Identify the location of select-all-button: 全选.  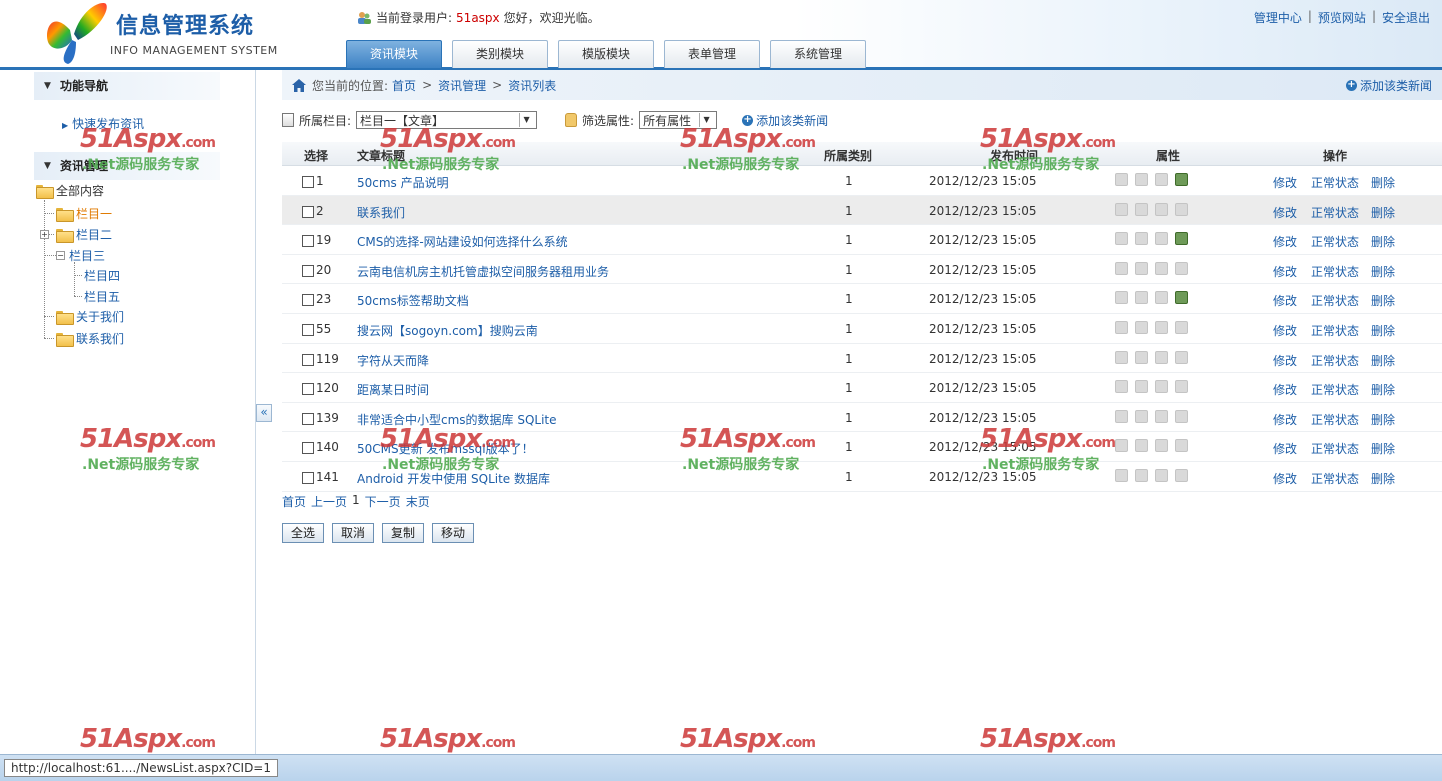
(303, 533).